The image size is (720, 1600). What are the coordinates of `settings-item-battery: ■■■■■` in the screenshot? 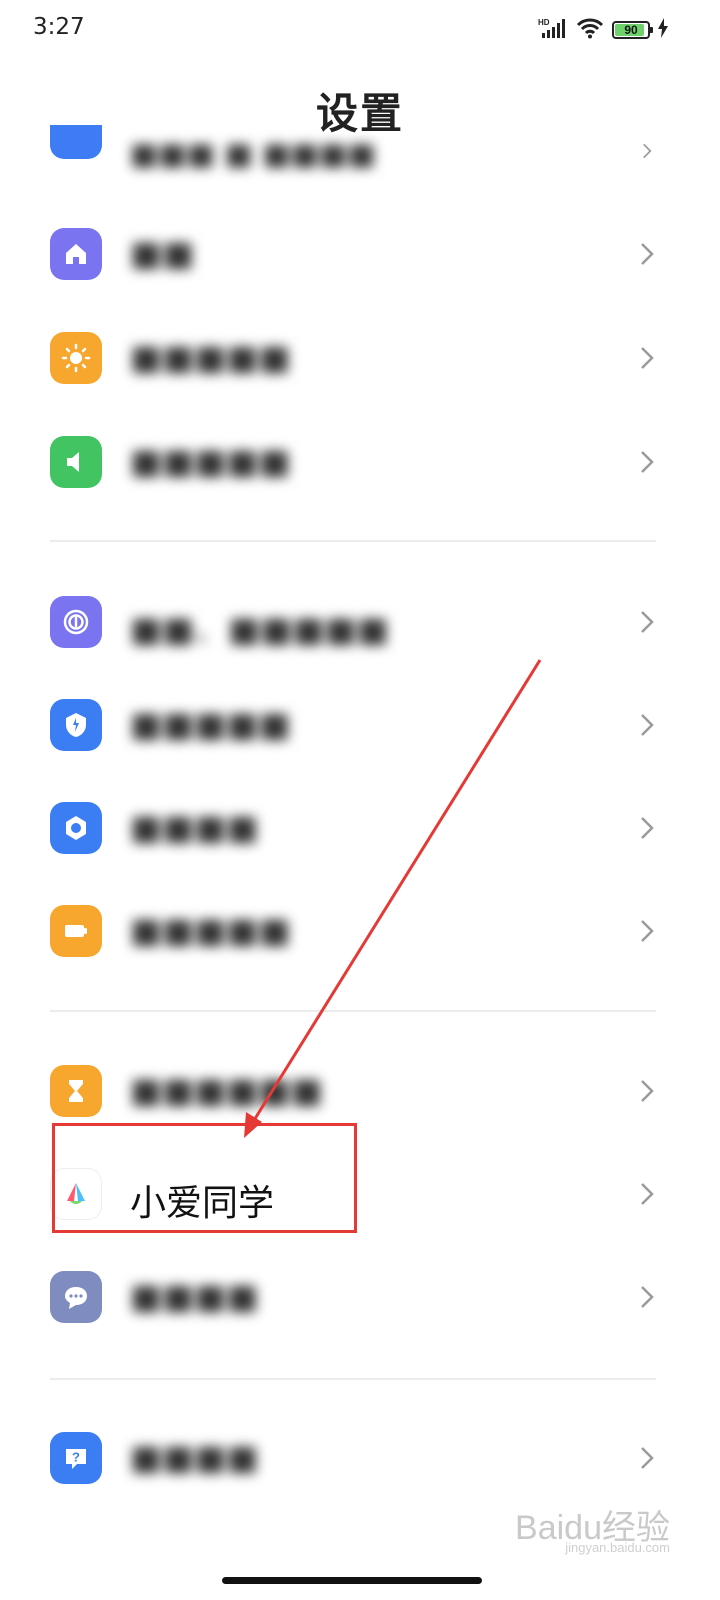 It's located at (360, 931).